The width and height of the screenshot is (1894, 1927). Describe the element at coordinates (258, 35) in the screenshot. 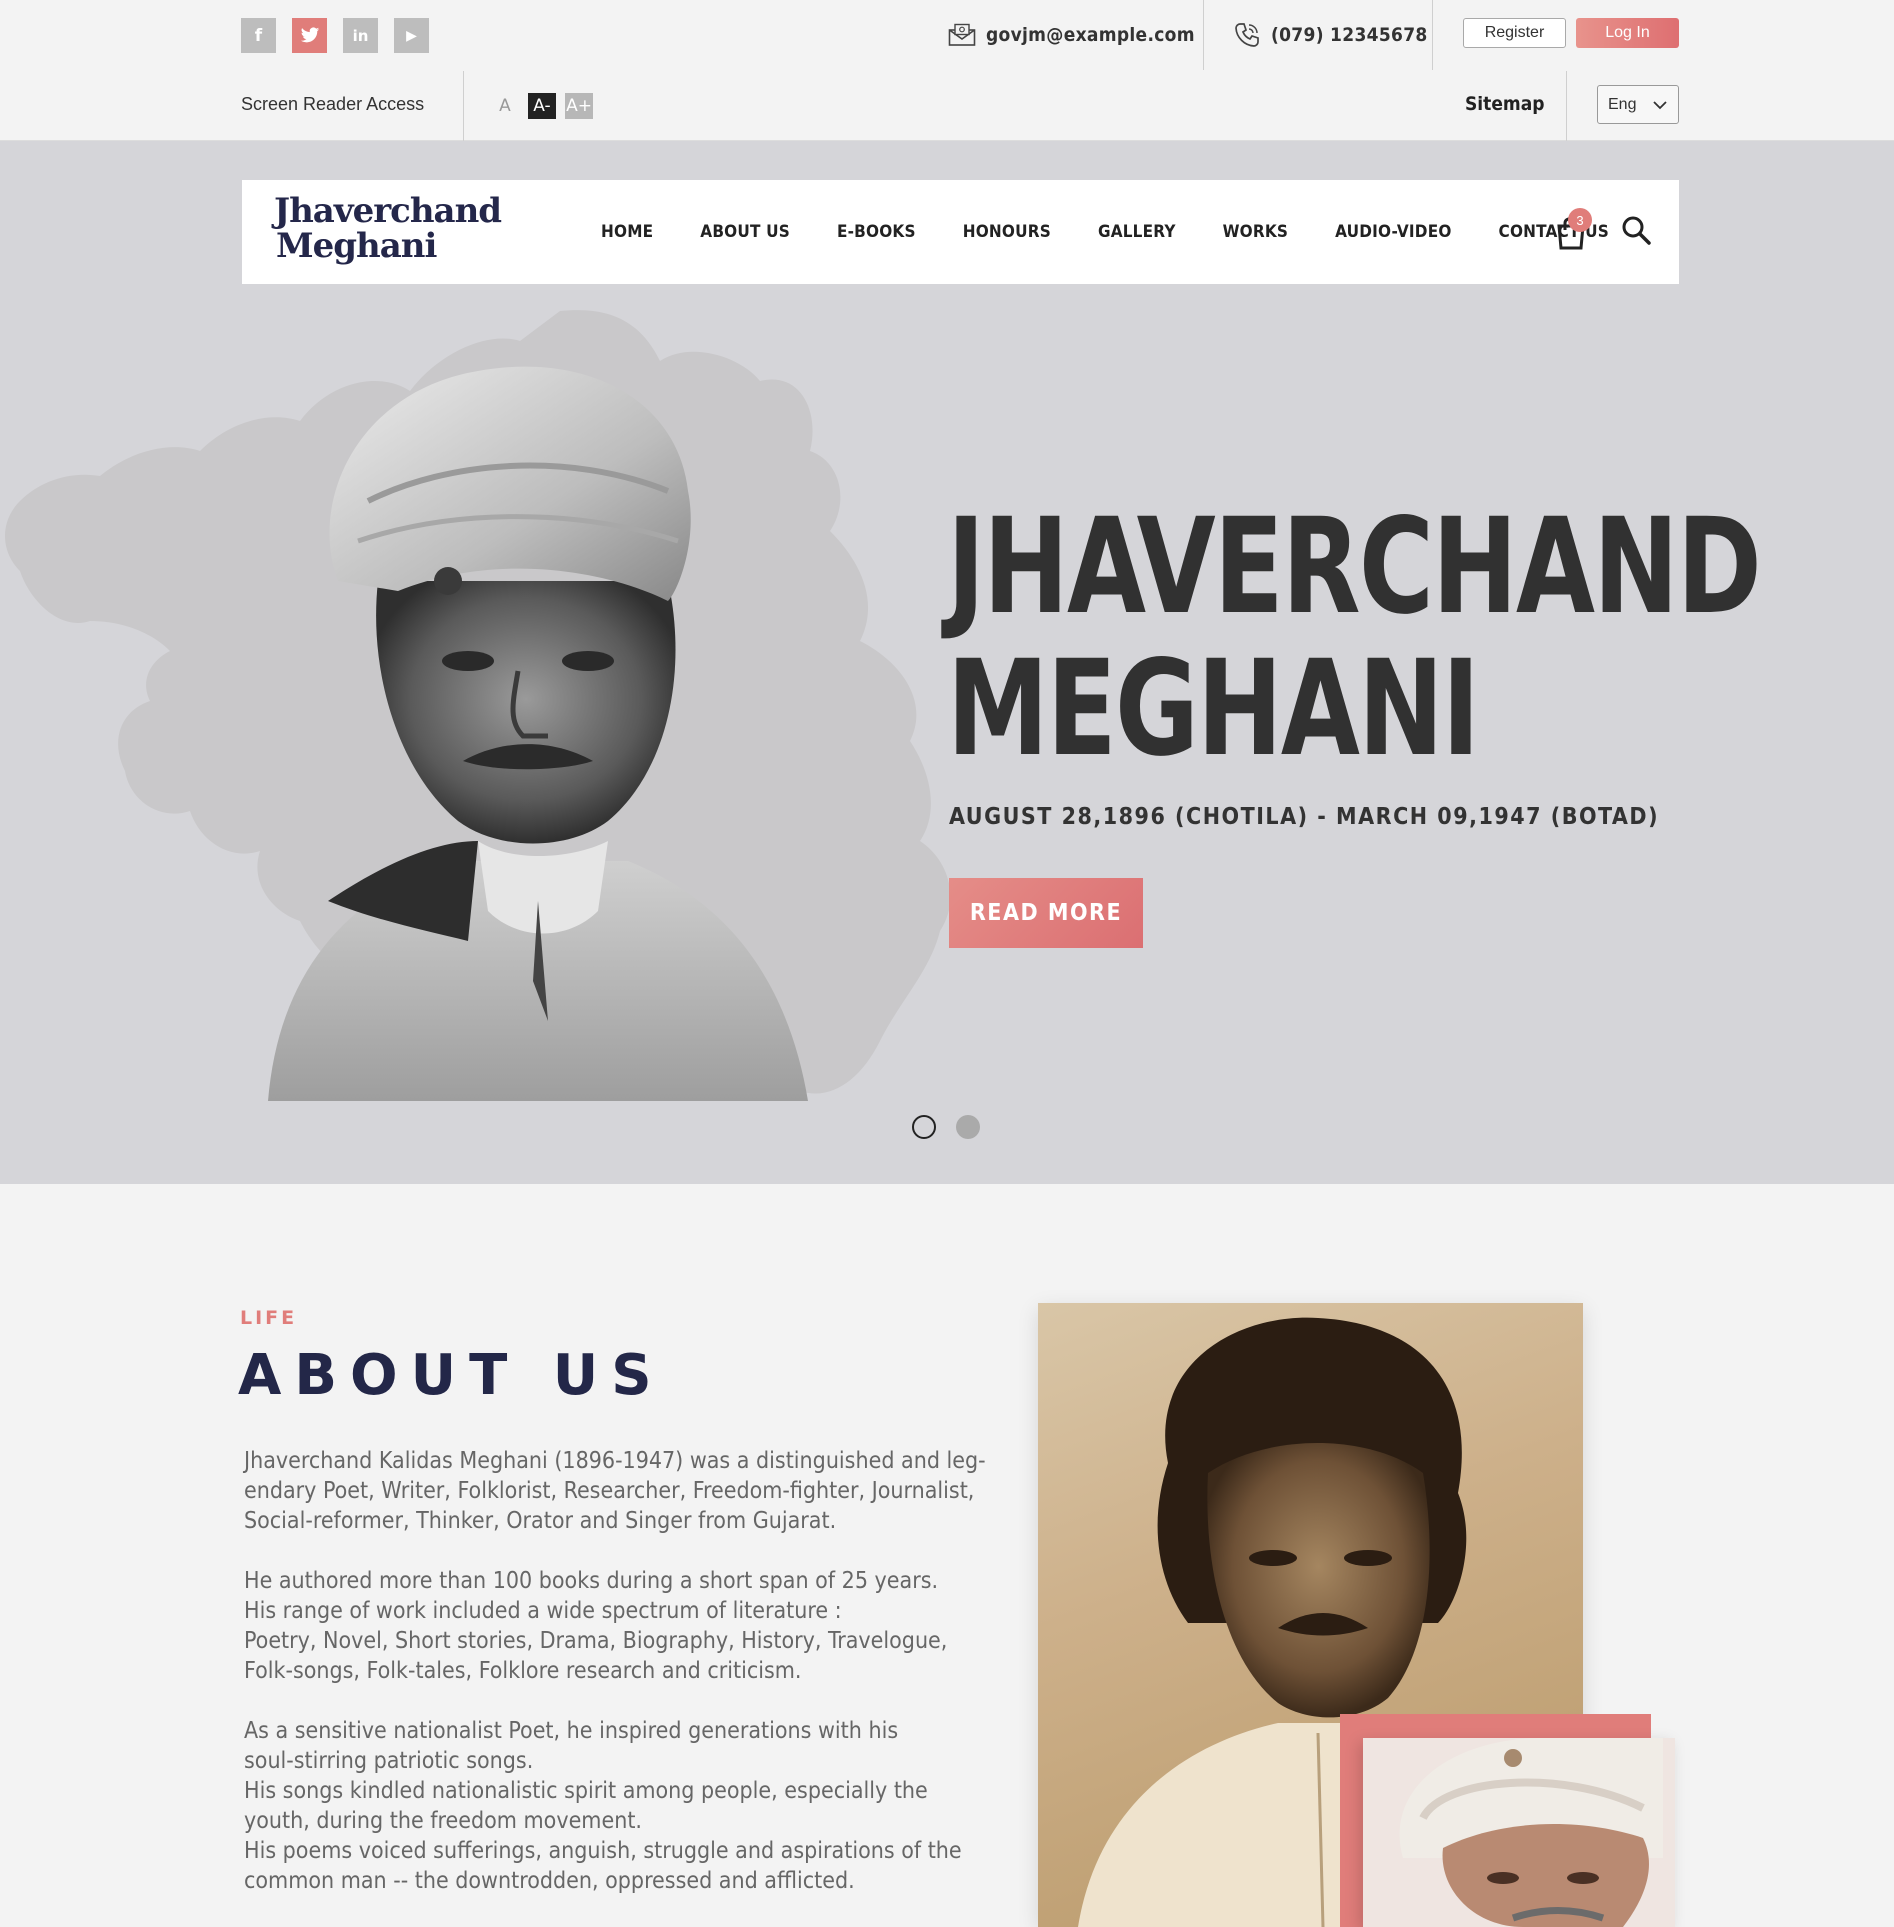

I see `facebook-icon: f` at that location.